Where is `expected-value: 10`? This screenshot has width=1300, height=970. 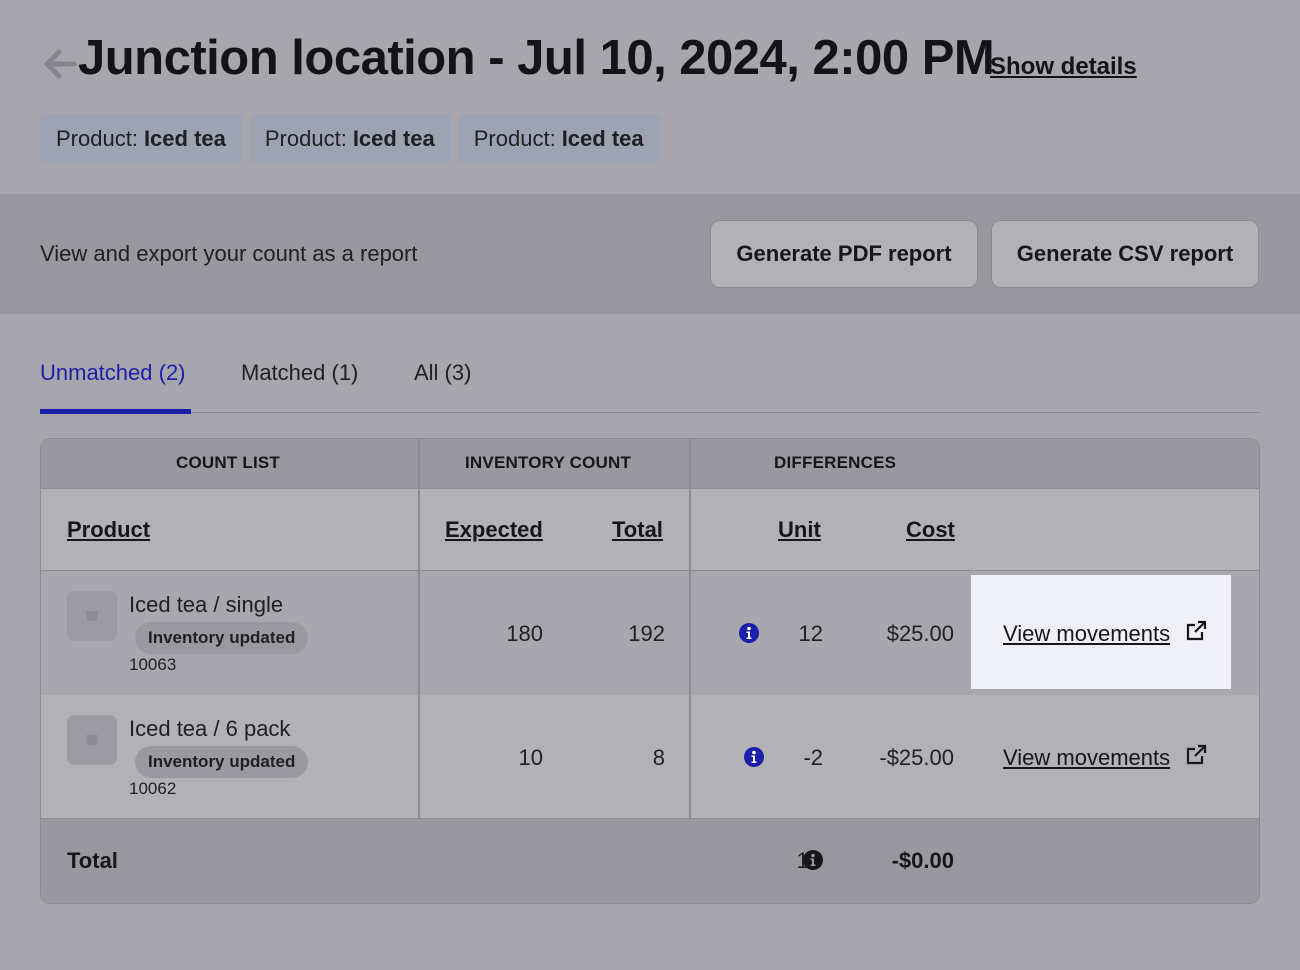
expected-value: 10 is located at coordinates (530, 757).